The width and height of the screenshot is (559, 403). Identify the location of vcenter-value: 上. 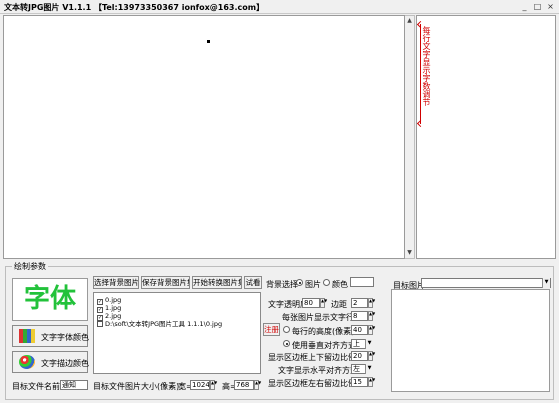
(356, 344).